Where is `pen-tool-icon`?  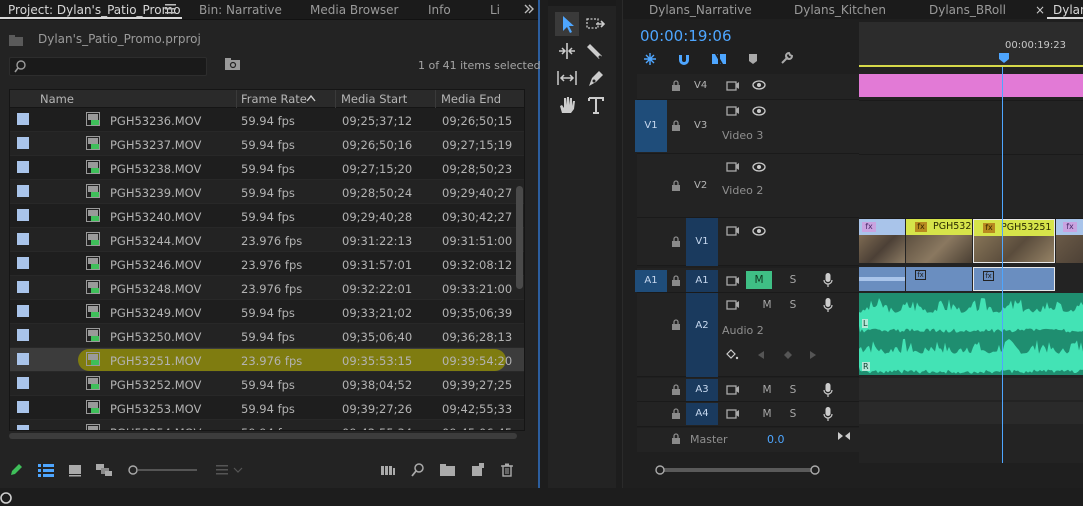
pen-tool-icon is located at coordinates (596, 78).